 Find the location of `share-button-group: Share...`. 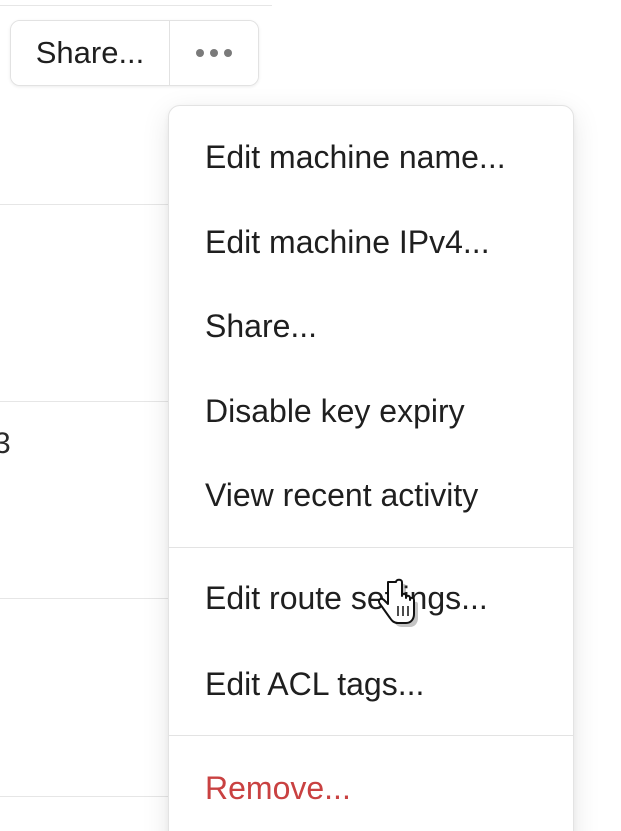

share-button-group: Share... is located at coordinates (134, 53).